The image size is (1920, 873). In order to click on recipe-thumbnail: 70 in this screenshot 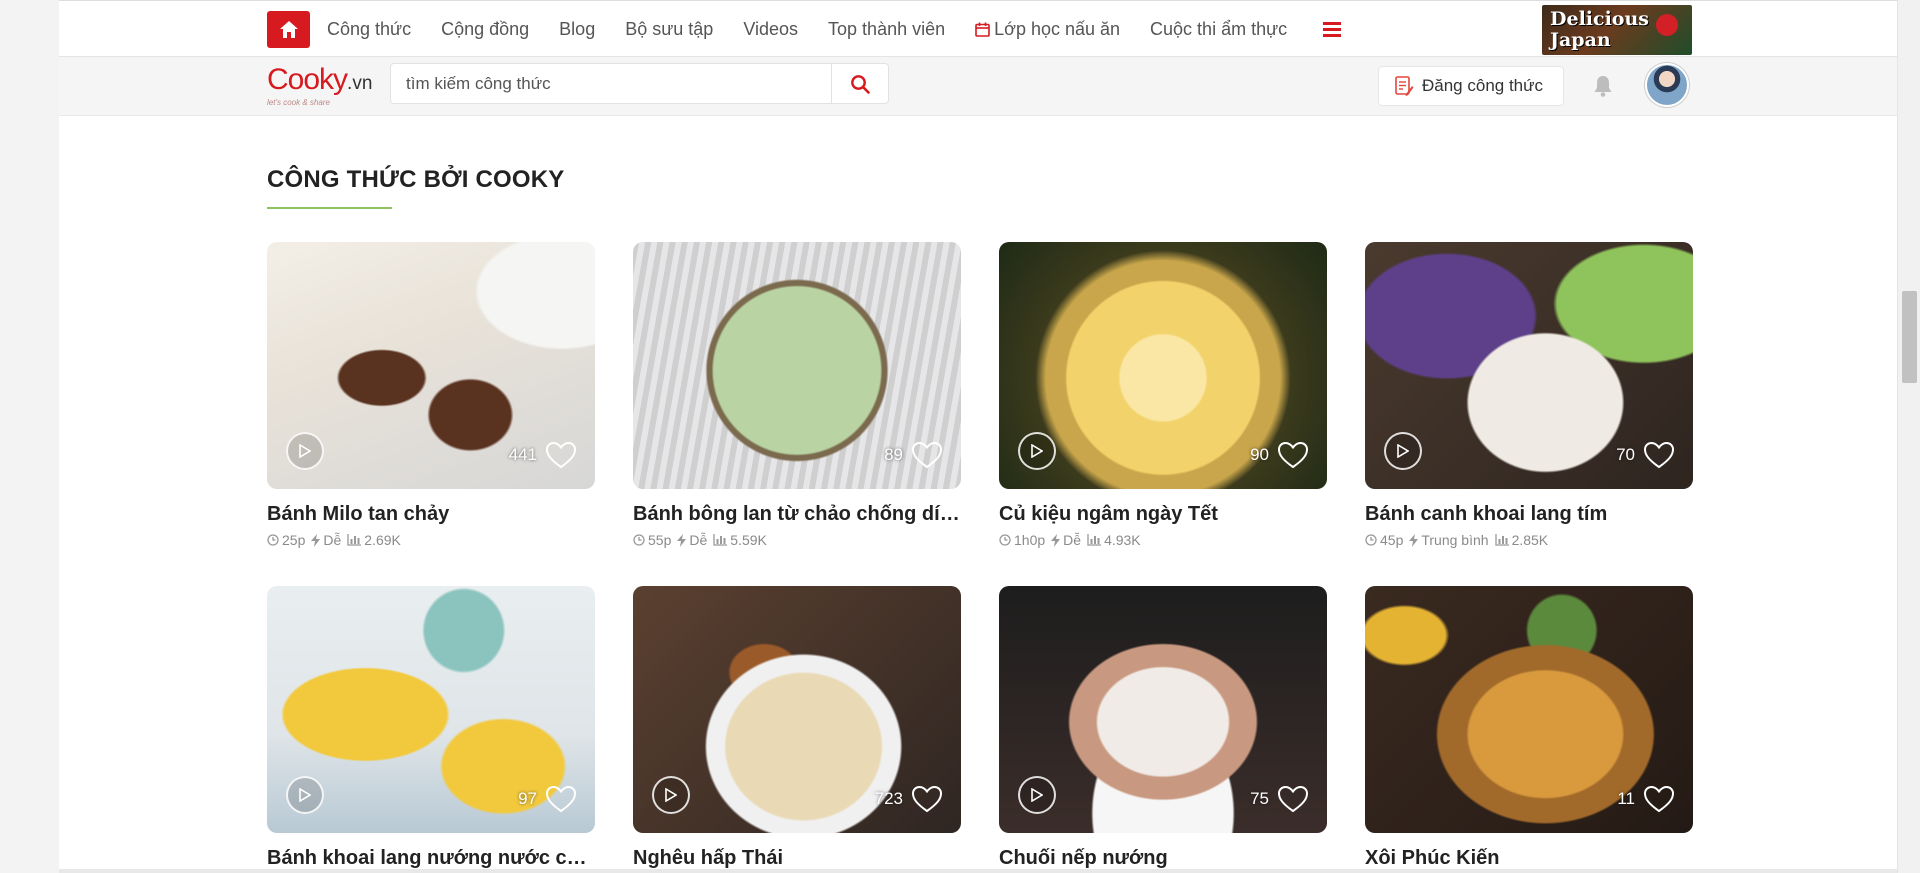, I will do `click(1529, 365)`.